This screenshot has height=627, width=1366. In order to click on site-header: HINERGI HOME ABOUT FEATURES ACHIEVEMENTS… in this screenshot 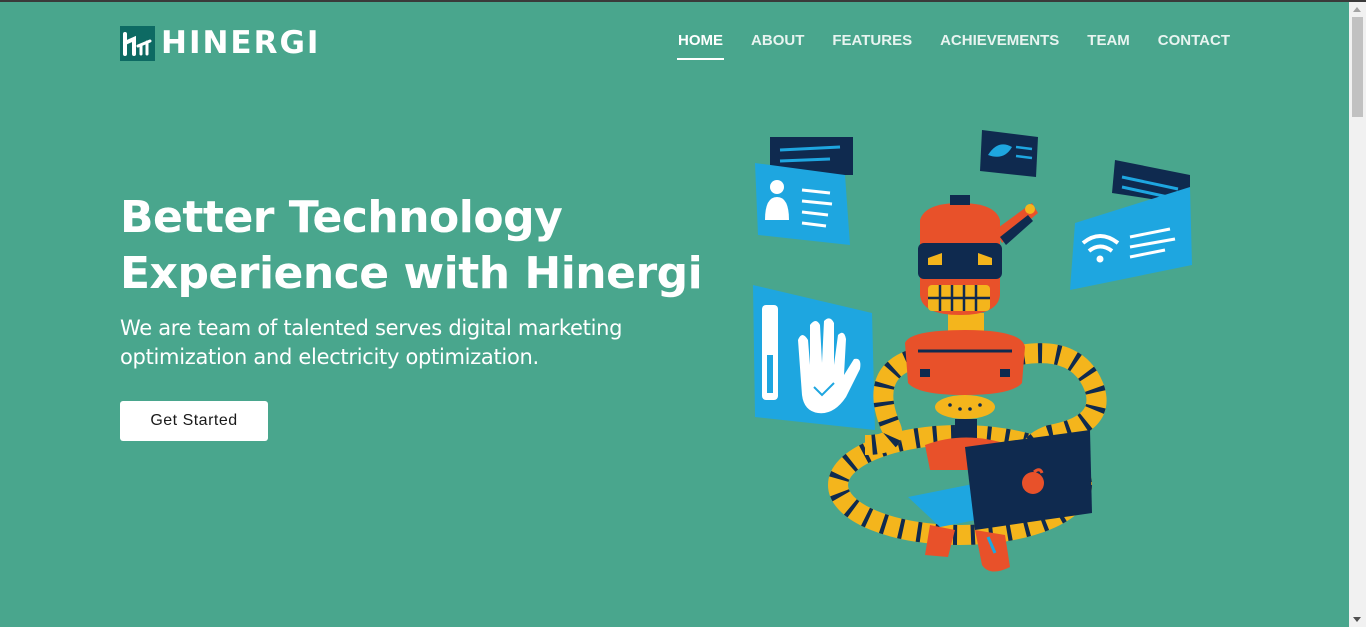, I will do `click(675, 43)`.